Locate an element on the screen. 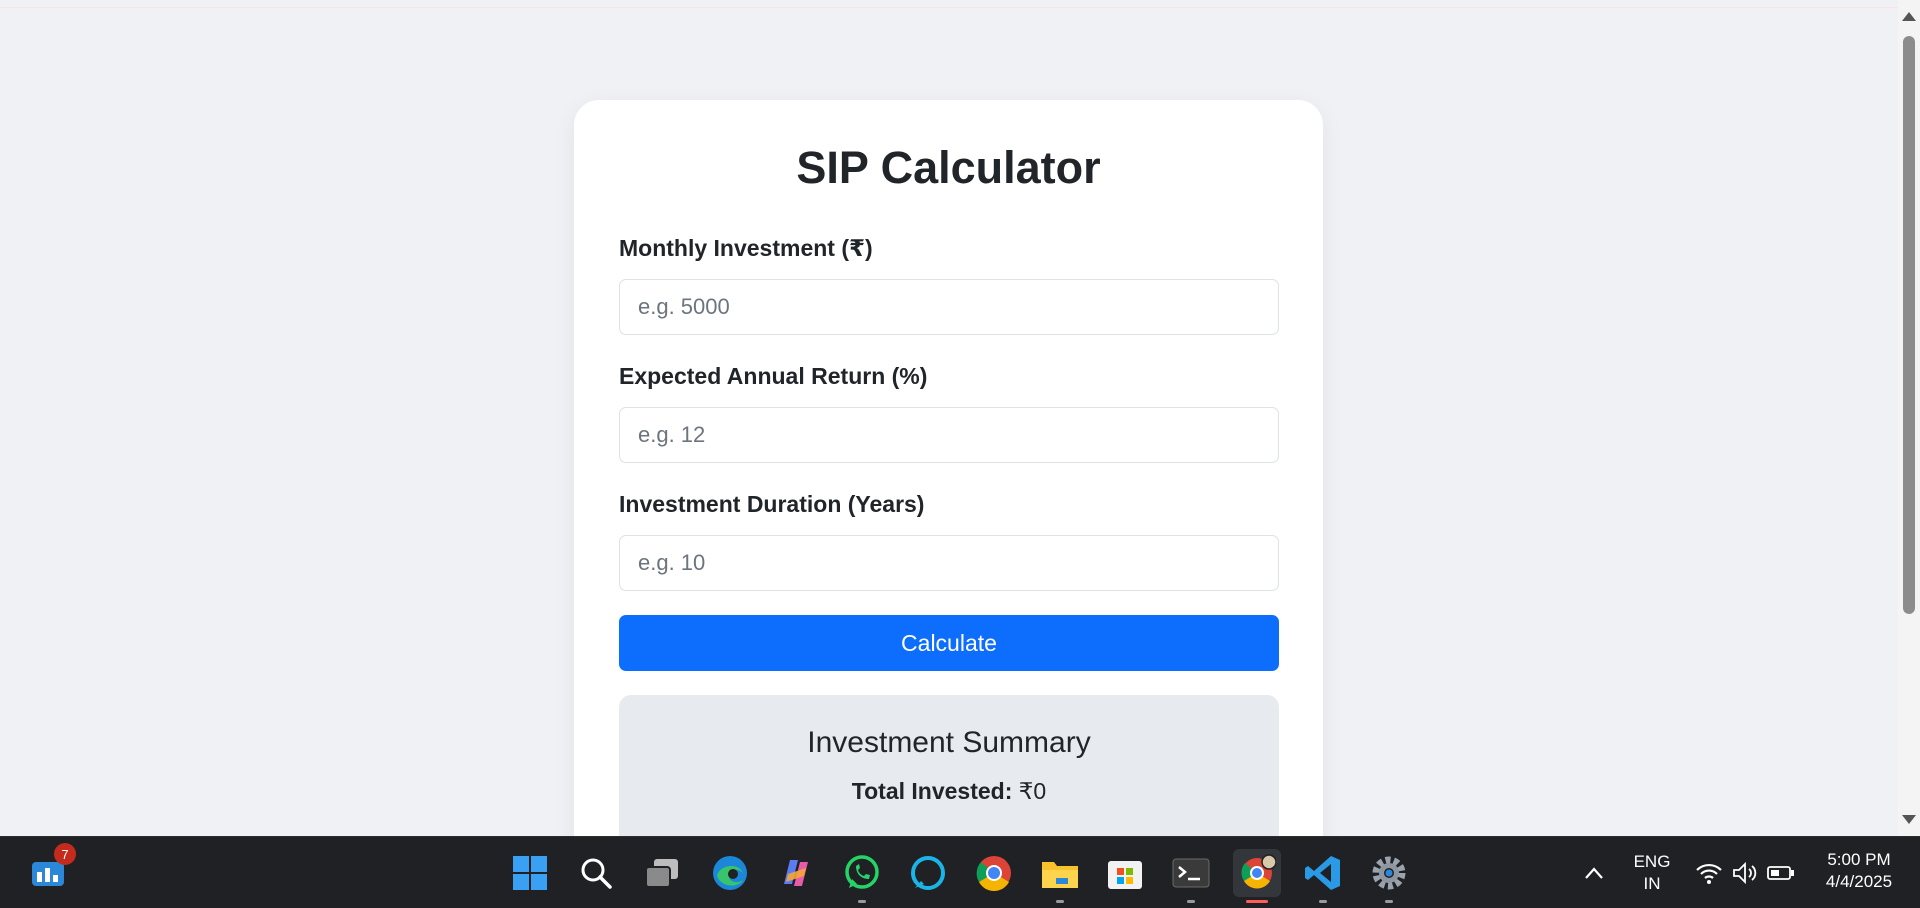 Image resolution: width=1920 pixels, height=908 pixels. chevron-up-icon is located at coordinates (1594, 873).